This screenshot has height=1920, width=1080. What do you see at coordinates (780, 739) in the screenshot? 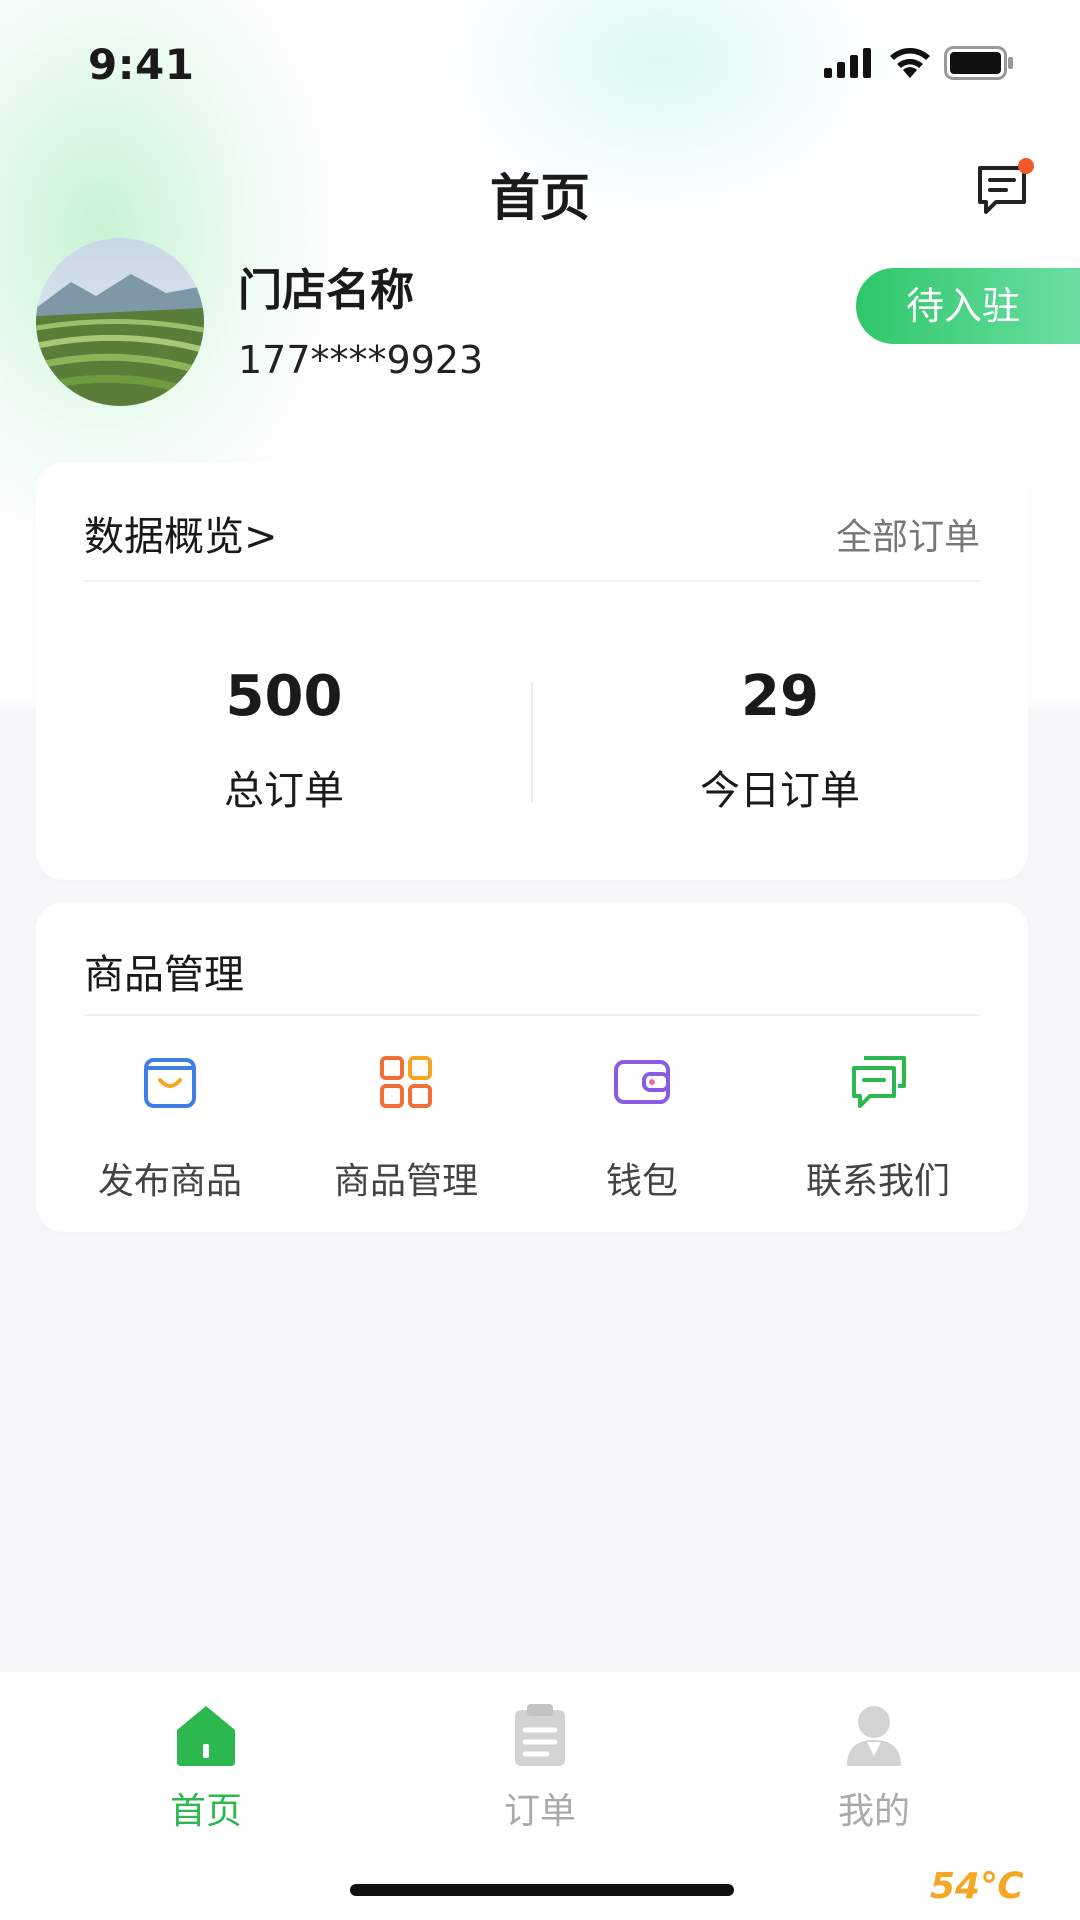
I see `today-orders-stat: 29 今日订单` at bounding box center [780, 739].